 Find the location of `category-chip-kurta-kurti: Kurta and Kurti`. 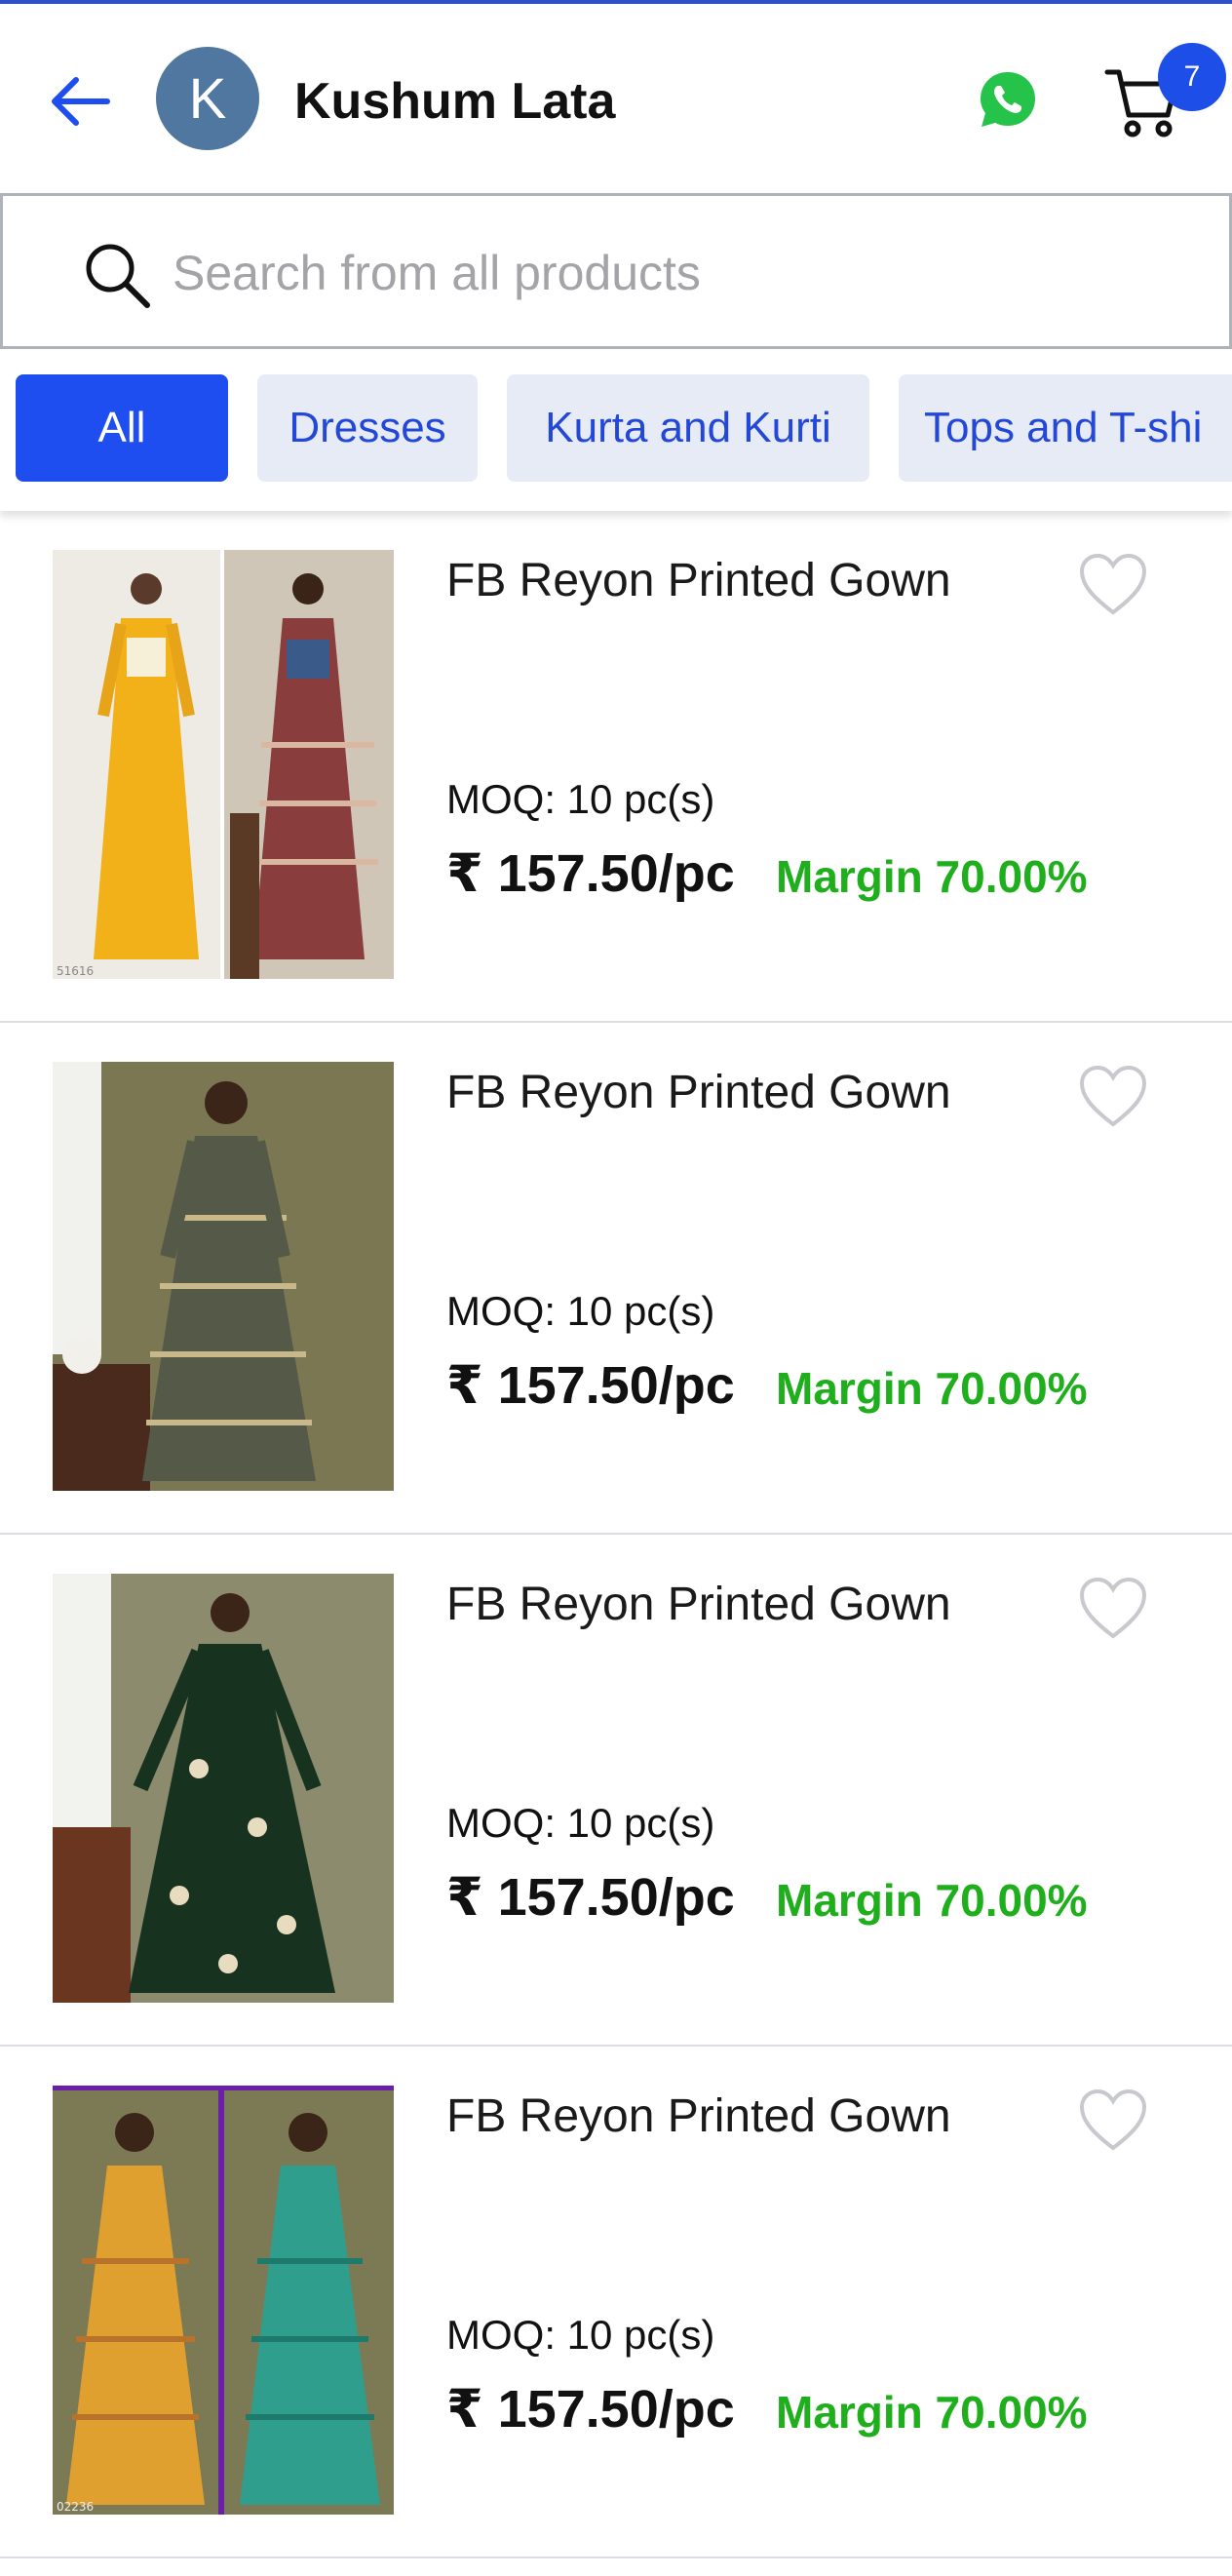

category-chip-kurta-kurti: Kurta and Kurti is located at coordinates (688, 428).